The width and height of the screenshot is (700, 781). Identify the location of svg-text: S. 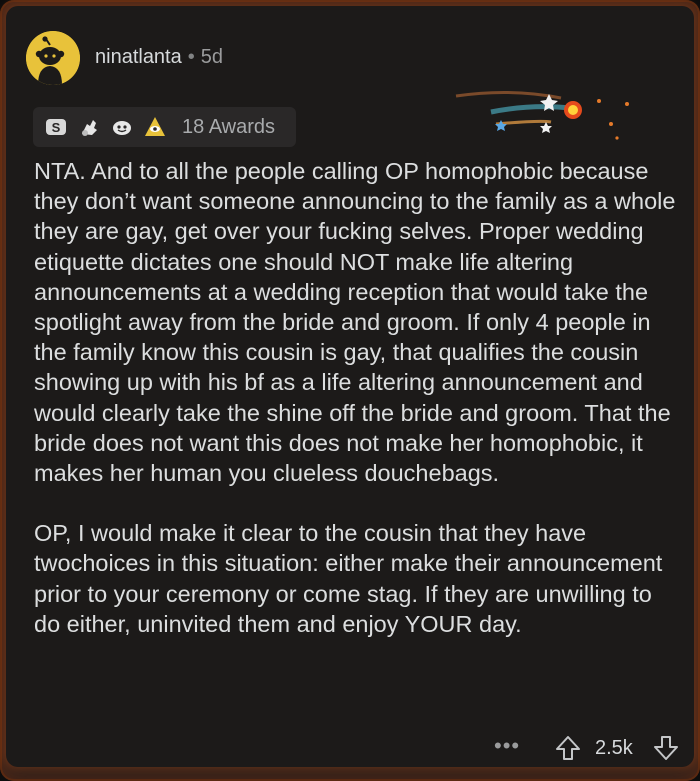
(56, 127).